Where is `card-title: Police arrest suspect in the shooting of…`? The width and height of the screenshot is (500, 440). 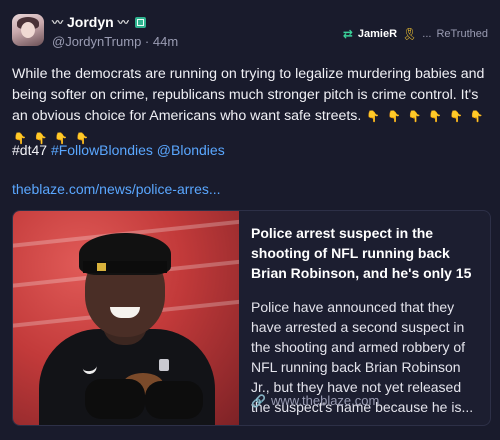 card-title: Police arrest suspect in the shooting of… is located at coordinates (365, 253).